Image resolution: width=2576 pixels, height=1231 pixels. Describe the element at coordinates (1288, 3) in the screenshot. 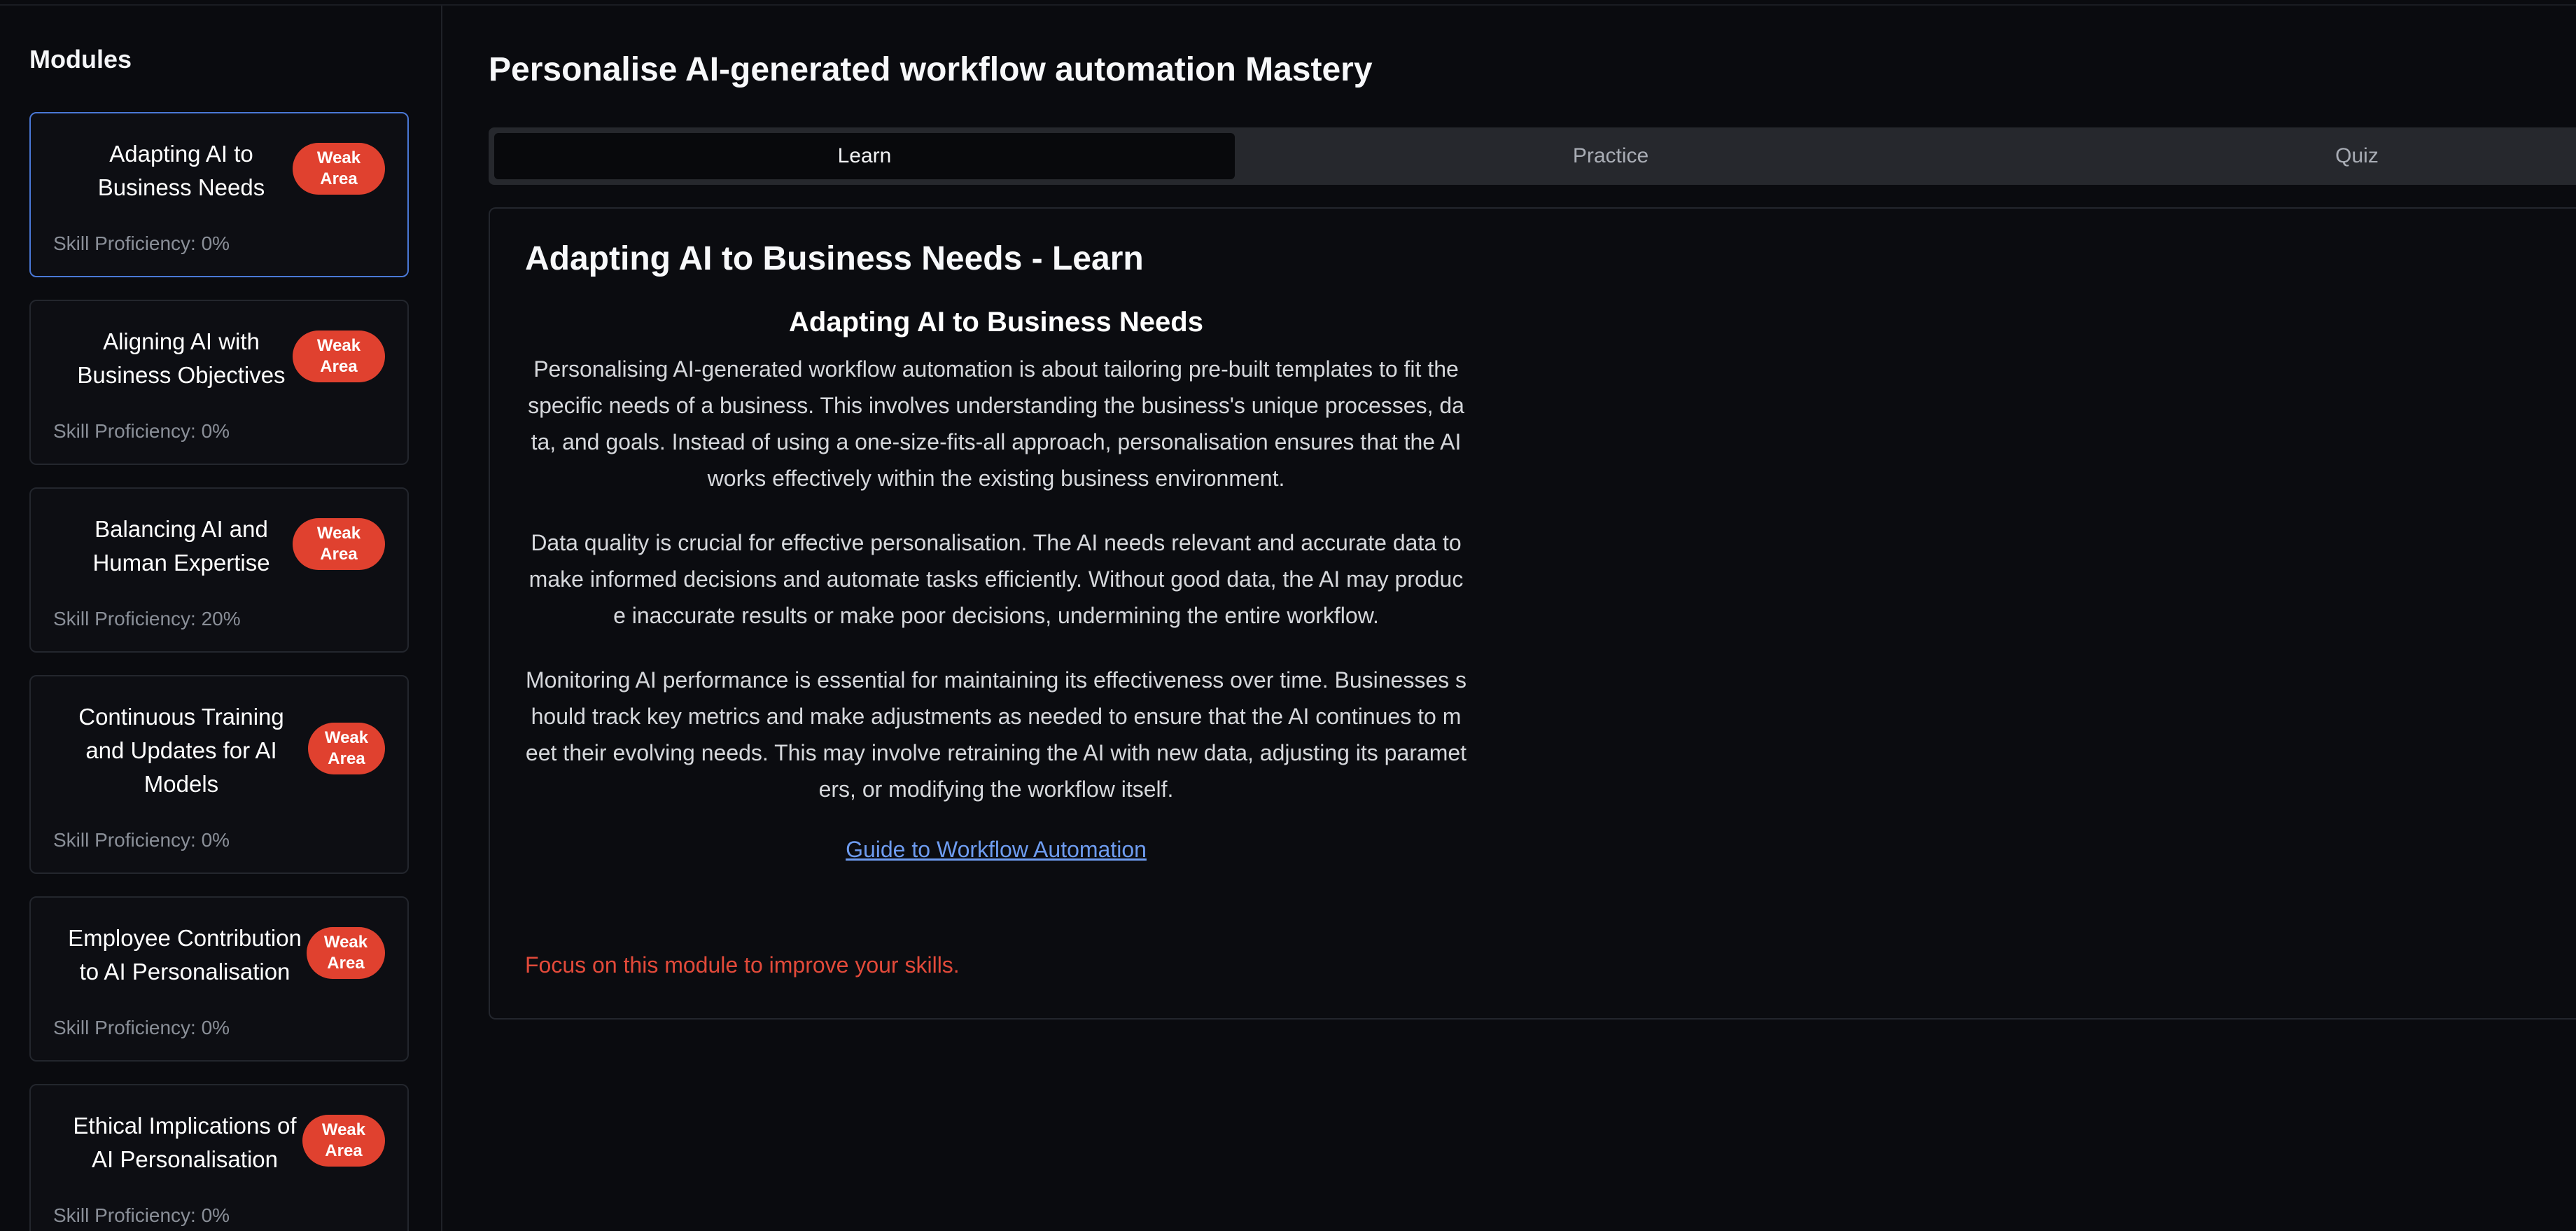

I see `top-divider` at that location.